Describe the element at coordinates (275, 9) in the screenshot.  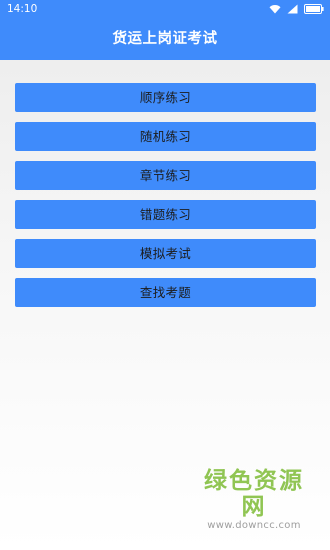
I see `wifi-icon` at that location.